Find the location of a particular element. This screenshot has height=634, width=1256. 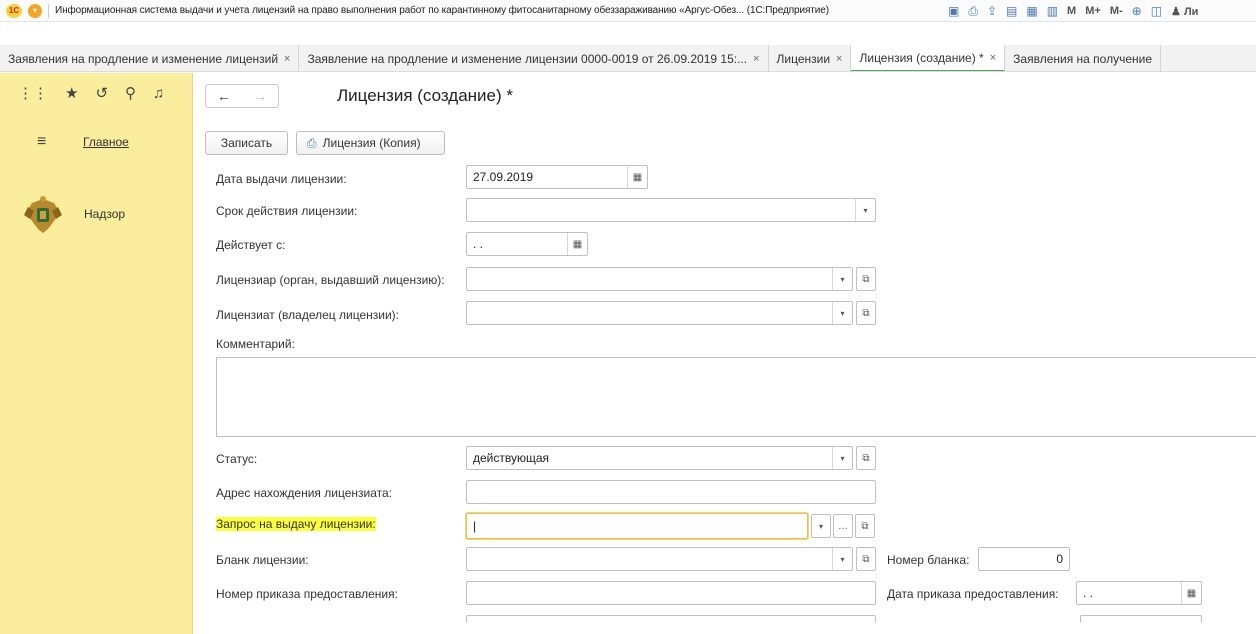

tab-label: Лицензии is located at coordinates (803, 58).